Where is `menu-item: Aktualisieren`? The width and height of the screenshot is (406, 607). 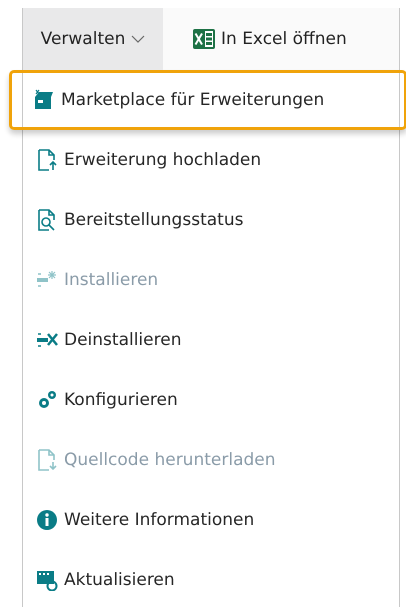 menu-item: Aktualisieren is located at coordinates (211, 578).